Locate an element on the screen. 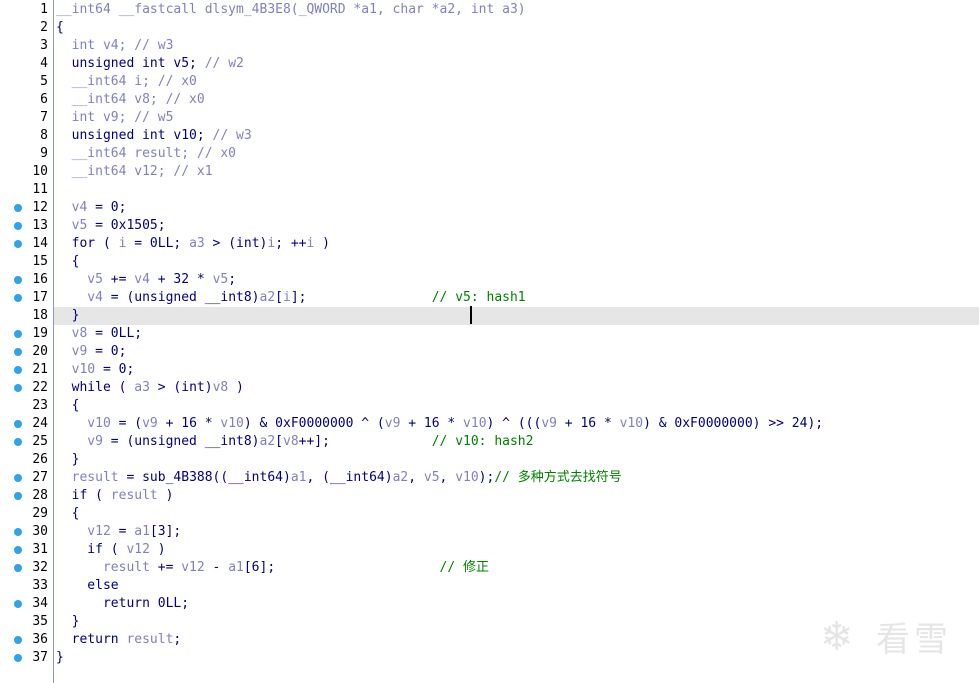 The image size is (979, 683). code-line: __int64 v12; // x1 is located at coordinates (516, 172).